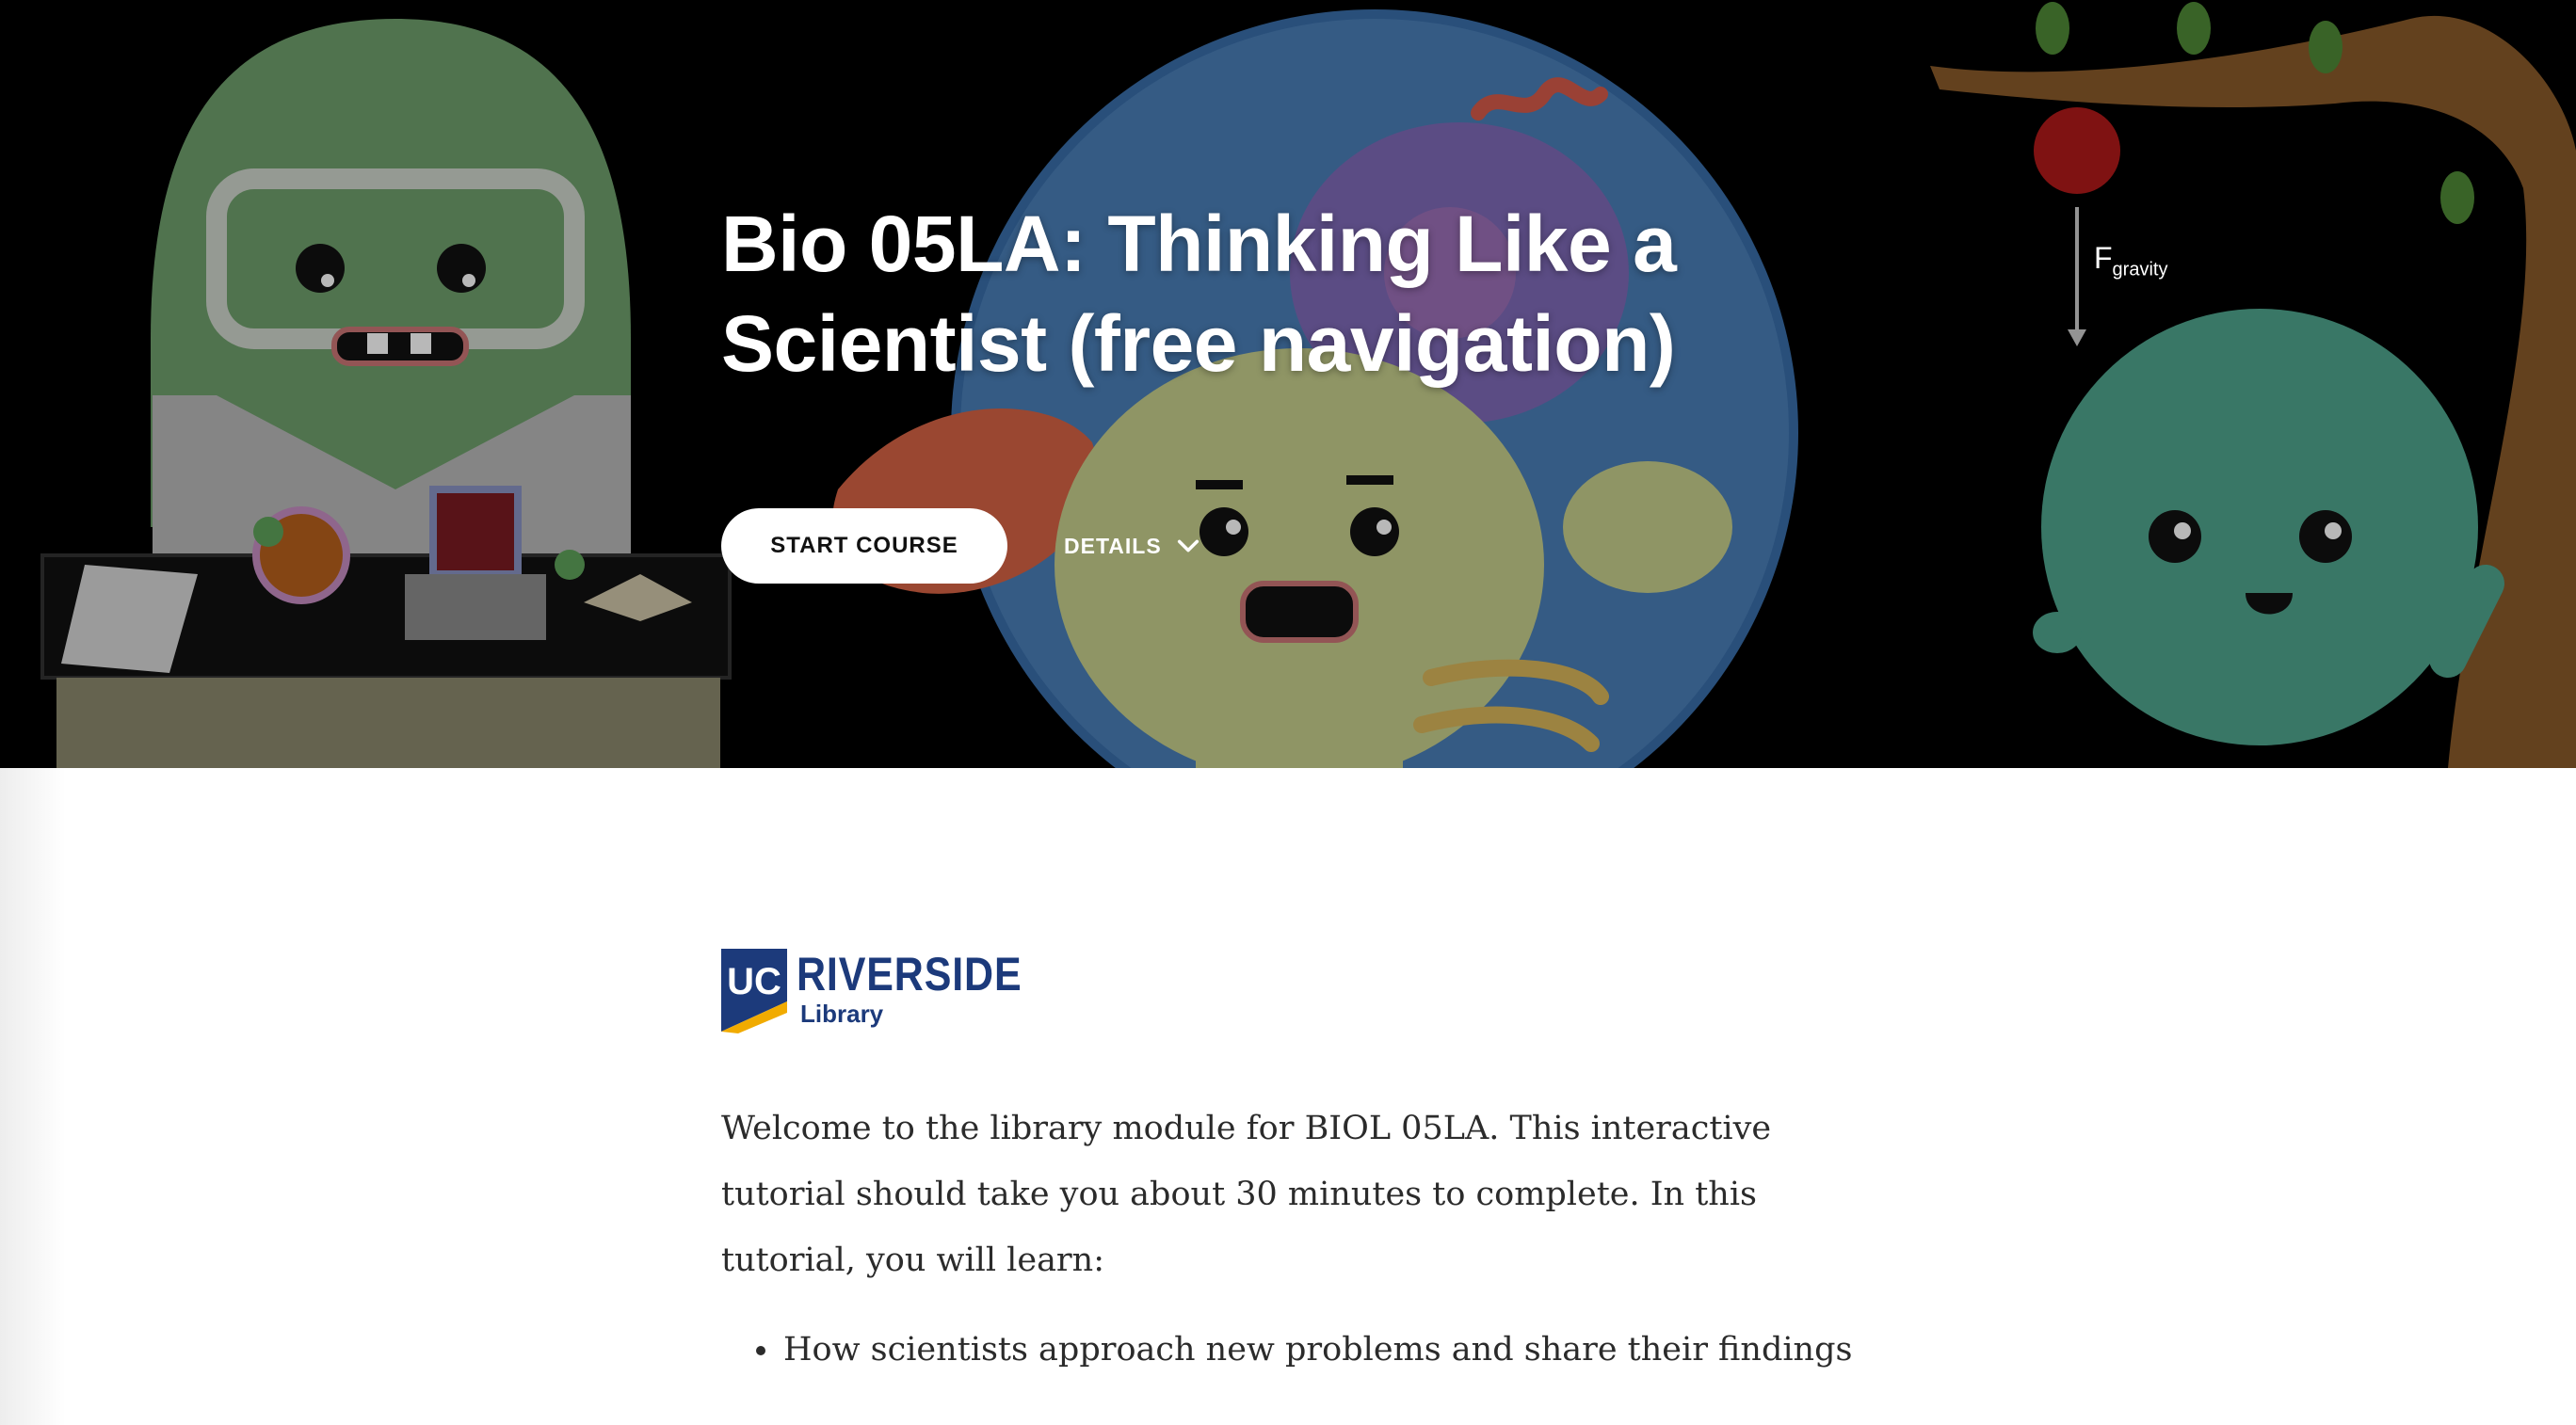  Describe the element at coordinates (1188, 545) in the screenshot. I see `chevron-down-icon` at that location.